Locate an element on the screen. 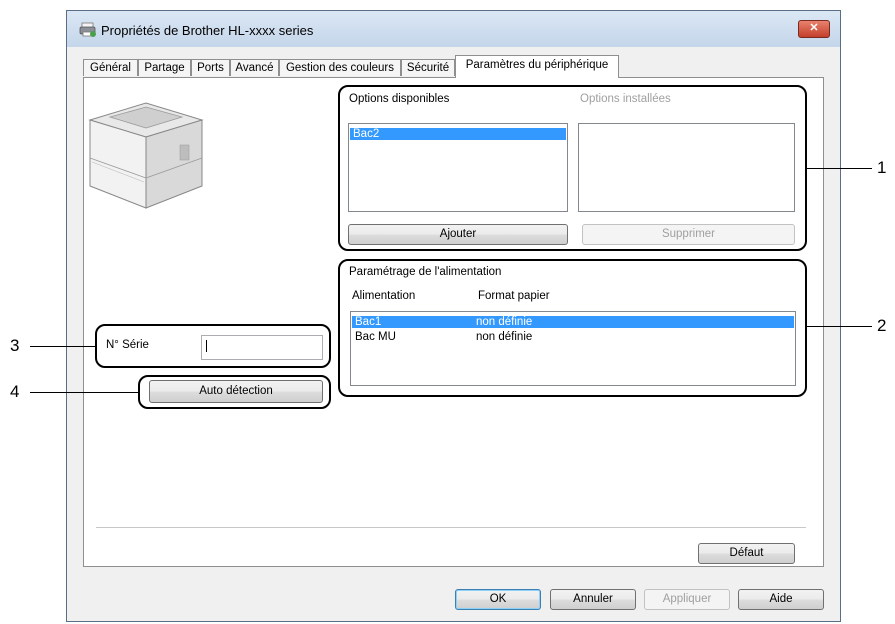 The image size is (895, 624). printer-app-icon is located at coordinates (87, 29).